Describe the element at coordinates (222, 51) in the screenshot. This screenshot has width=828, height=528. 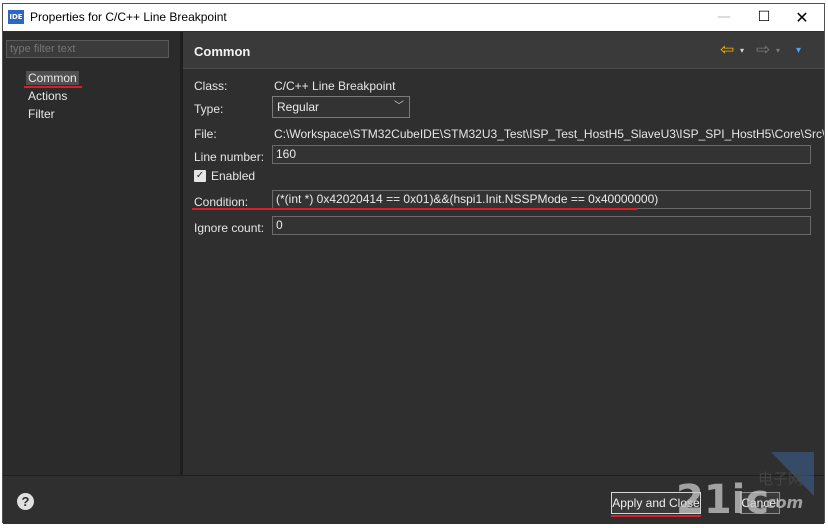
I see `page-title: Common` at that location.